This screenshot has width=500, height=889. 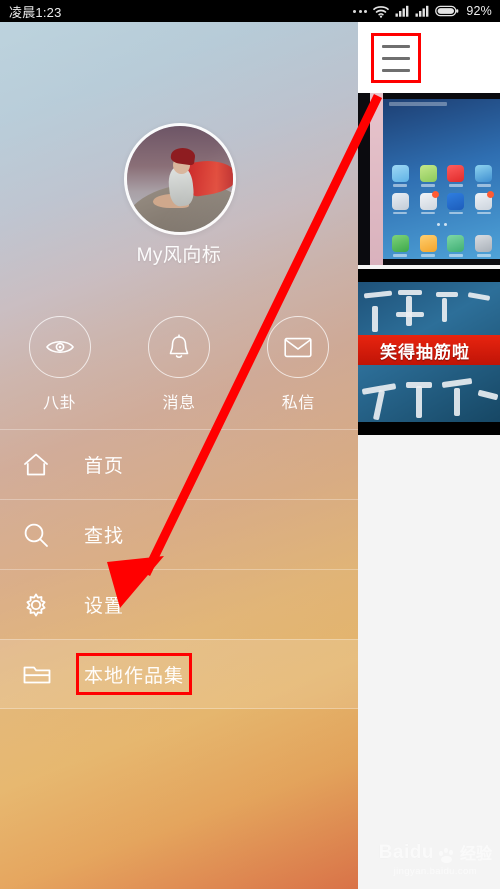 I want to click on paw-icon, so click(x=447, y=856).